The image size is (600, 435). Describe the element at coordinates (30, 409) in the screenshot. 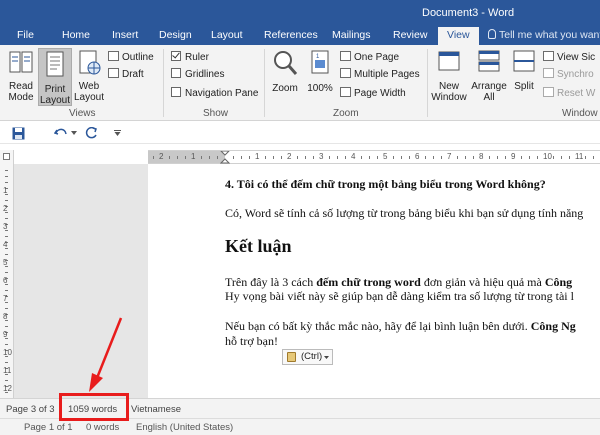

I see `page-count: Page 3 of 3` at that location.